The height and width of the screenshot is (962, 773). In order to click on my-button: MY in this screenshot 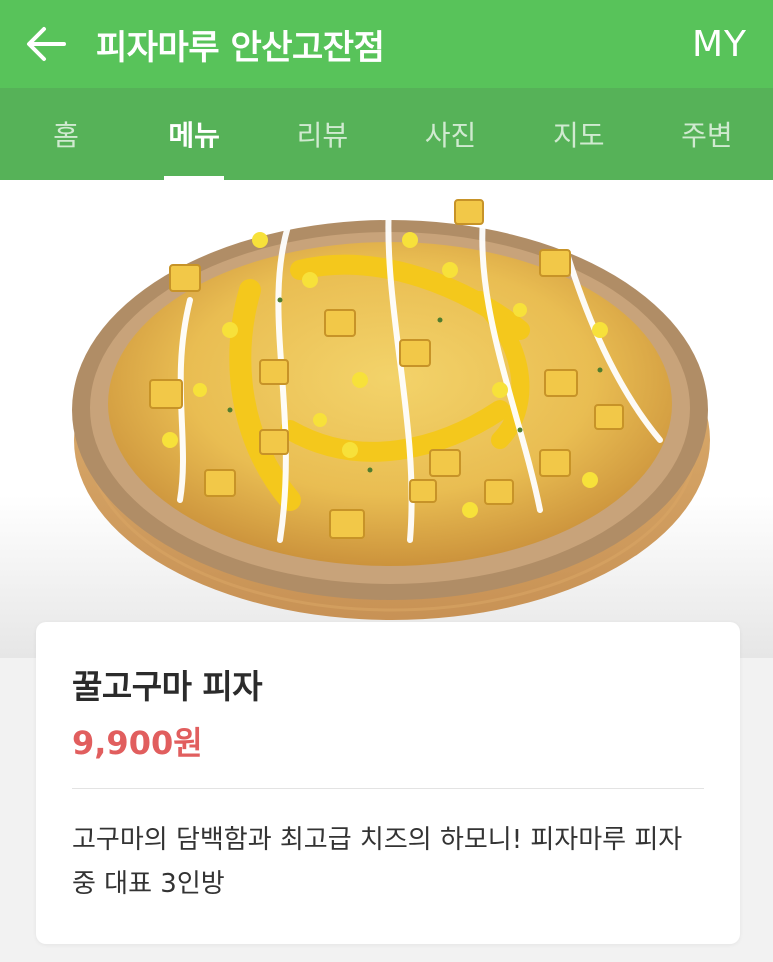, I will do `click(719, 44)`.